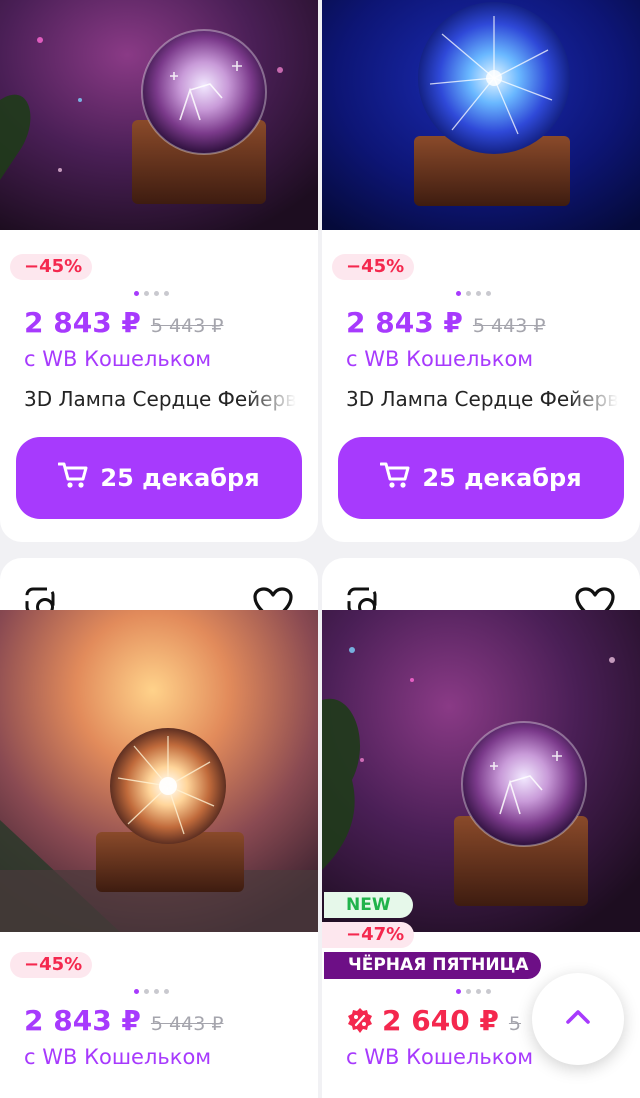 This screenshot has width=640, height=1098. What do you see at coordinates (515, 1024) in the screenshot?
I see `old-price: 5` at bounding box center [515, 1024].